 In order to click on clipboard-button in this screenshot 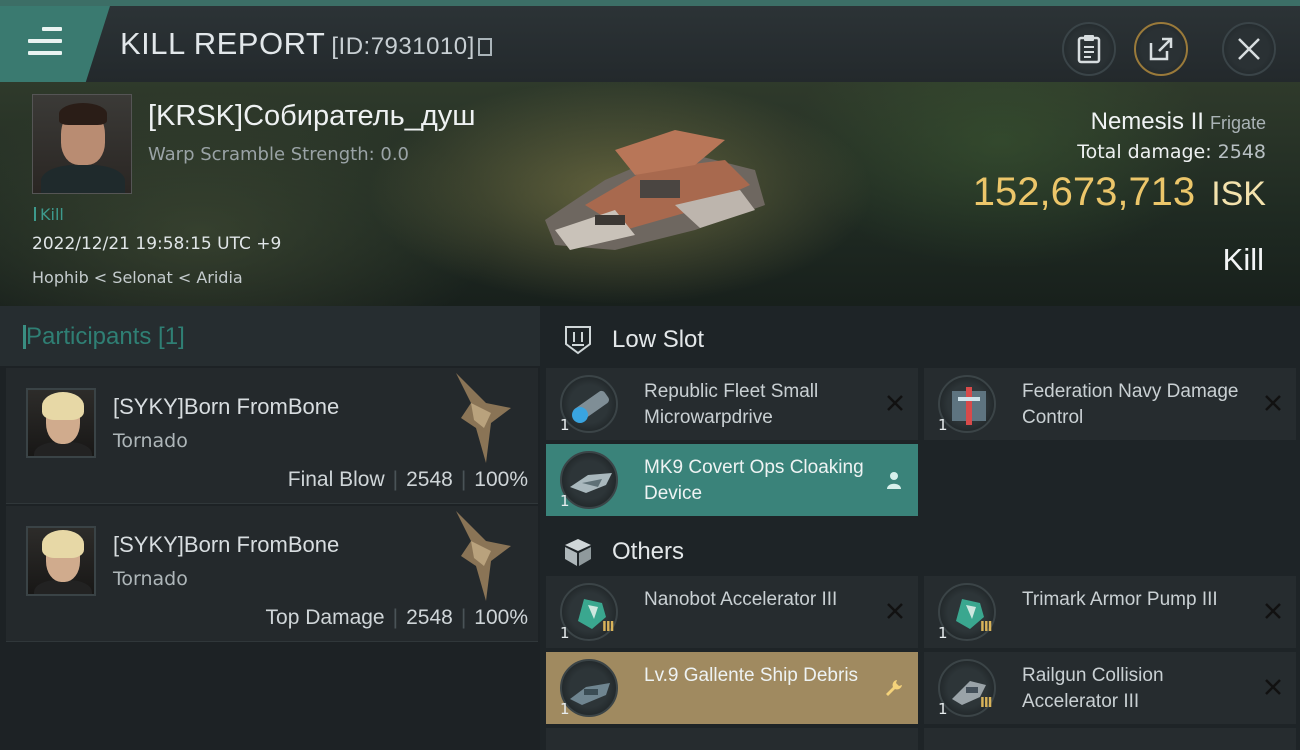, I will do `click(1089, 49)`.